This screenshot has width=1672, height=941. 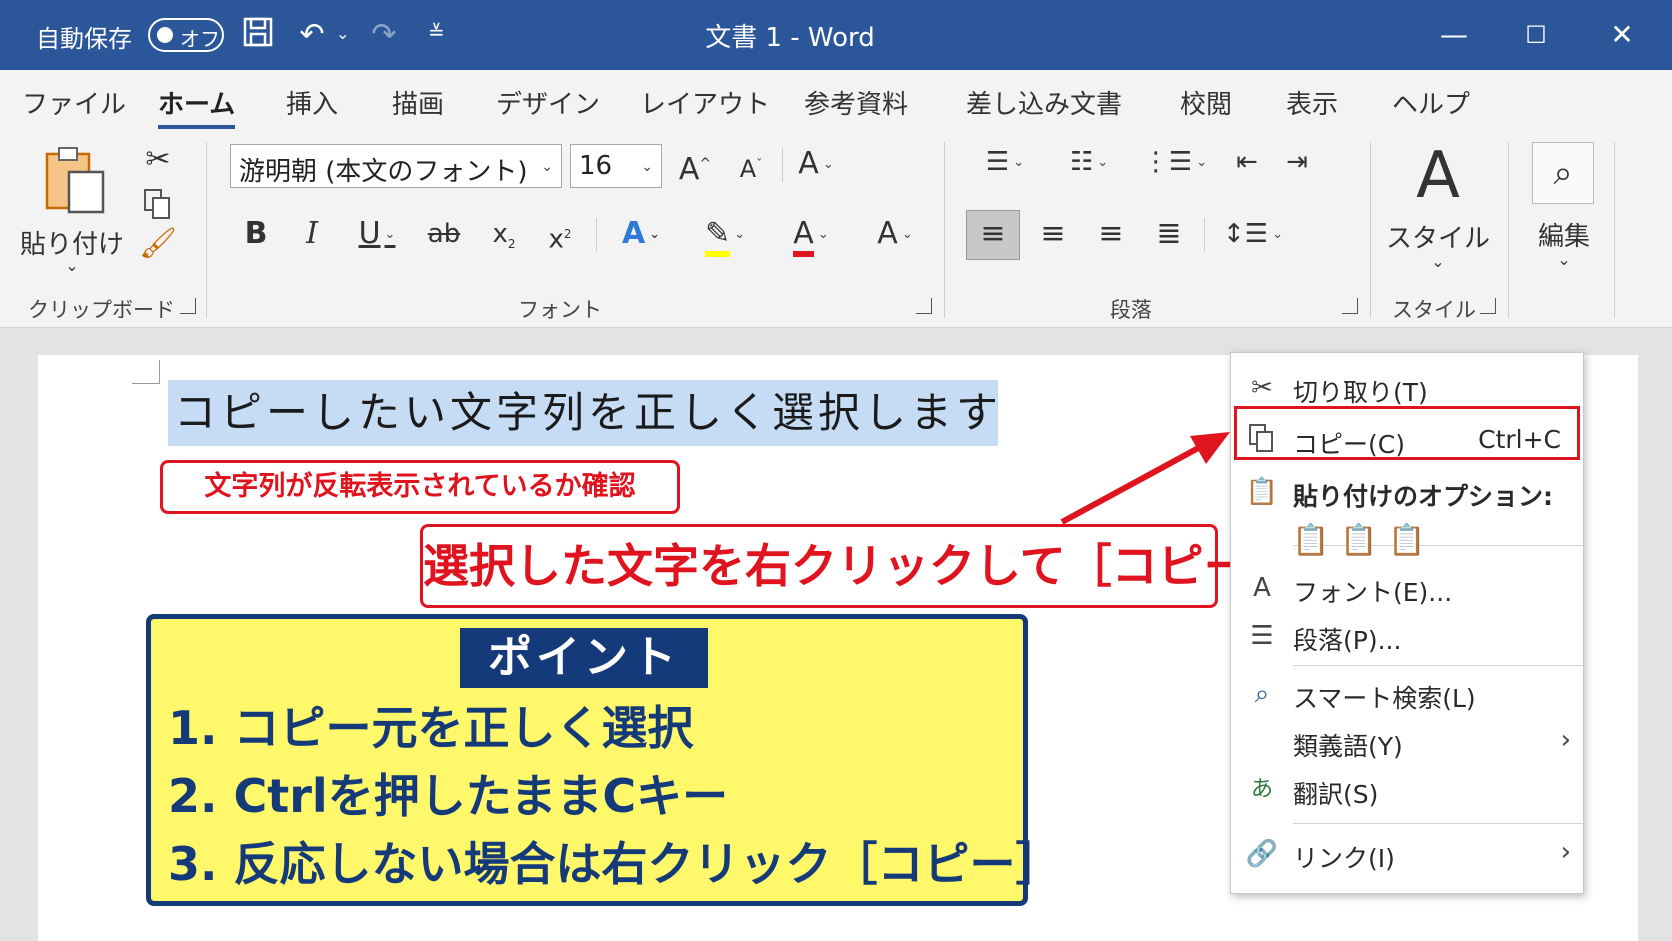 I want to click on tab-design: デザイン, so click(x=548, y=102).